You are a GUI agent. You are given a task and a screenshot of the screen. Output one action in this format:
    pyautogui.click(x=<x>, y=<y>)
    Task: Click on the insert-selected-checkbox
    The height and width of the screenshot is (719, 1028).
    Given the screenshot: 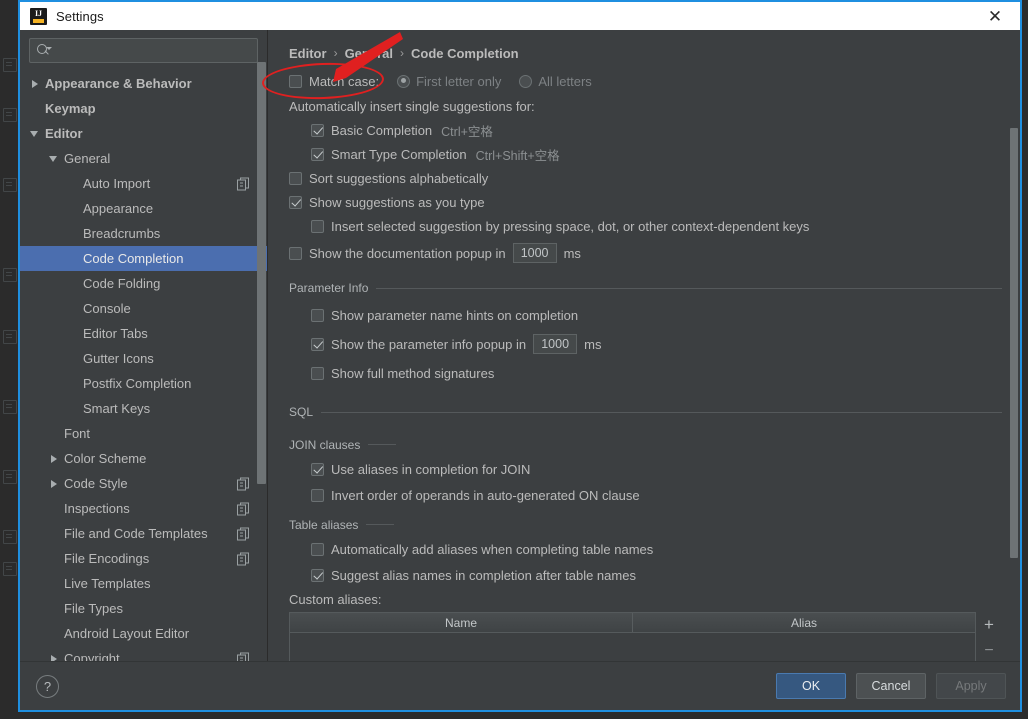 What is the action you would take?
    pyautogui.click(x=317, y=226)
    